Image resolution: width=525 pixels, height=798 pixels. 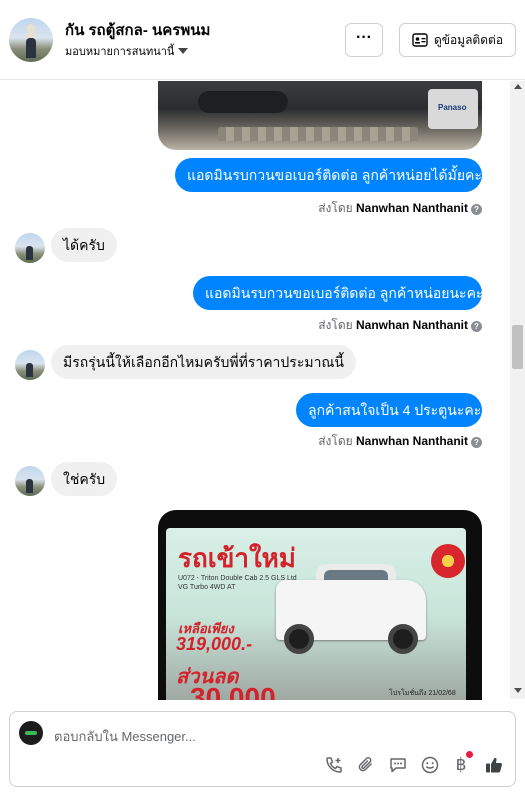 What do you see at coordinates (422, 693) in the screenshot?
I see `car-ad-date: โปรโมชั่นถึง 21/02/68` at bounding box center [422, 693].